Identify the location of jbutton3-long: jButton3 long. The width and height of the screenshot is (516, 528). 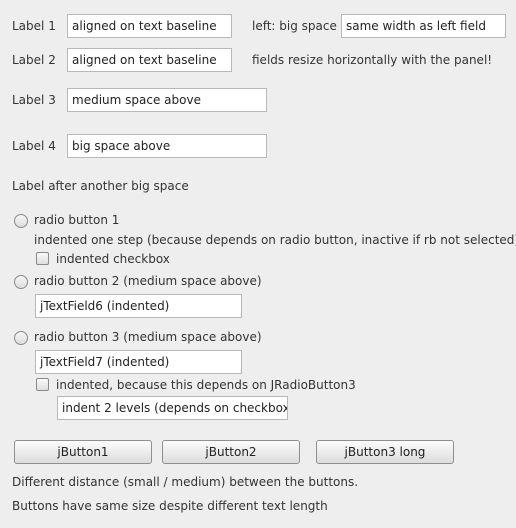
(385, 452).